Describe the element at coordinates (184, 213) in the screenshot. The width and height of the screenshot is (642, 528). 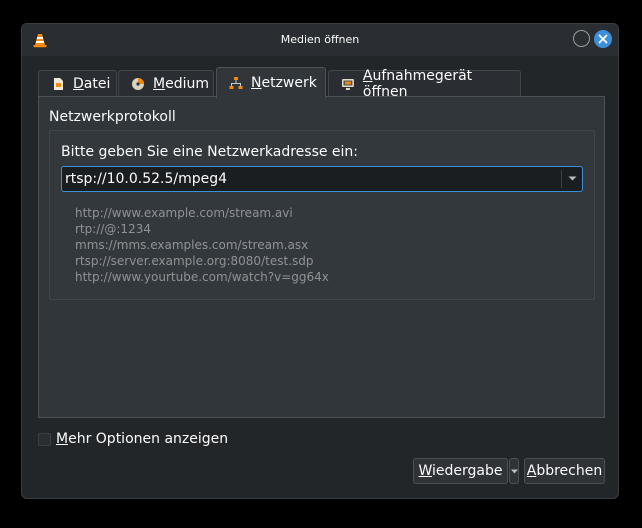
I see `example-address: http://www.example.com/stream.avi` at that location.